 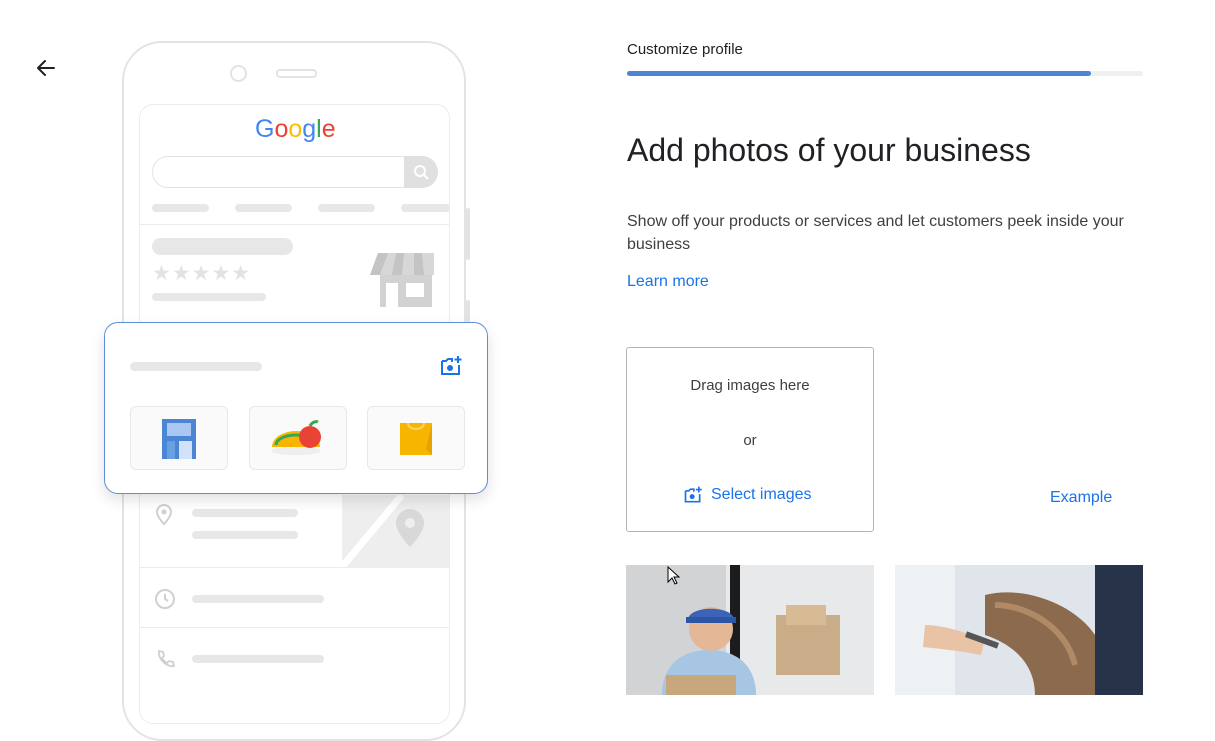 I want to click on photo-thumb-food, so click(x=298, y=438).